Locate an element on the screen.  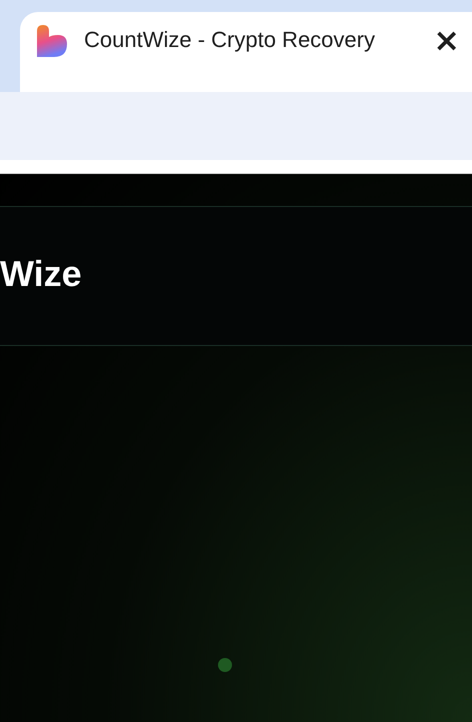
close-tab-button: × is located at coordinates (446, 40).